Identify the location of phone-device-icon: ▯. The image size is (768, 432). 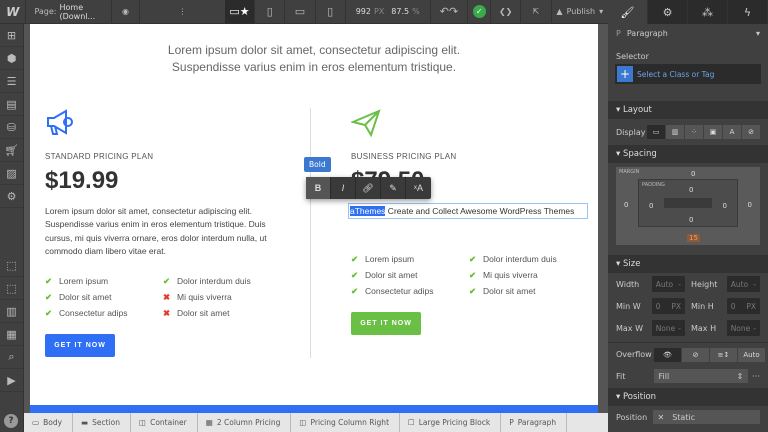
(331, 12).